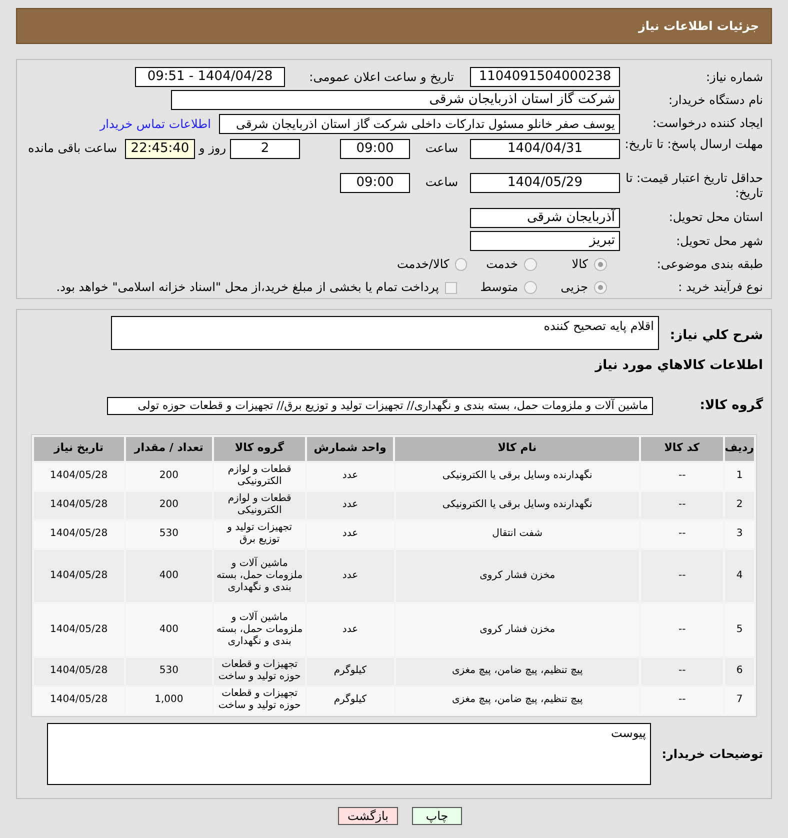 The height and width of the screenshot is (838, 788). Describe the element at coordinates (265, 148) in the screenshot. I see `days-field: 2` at that location.